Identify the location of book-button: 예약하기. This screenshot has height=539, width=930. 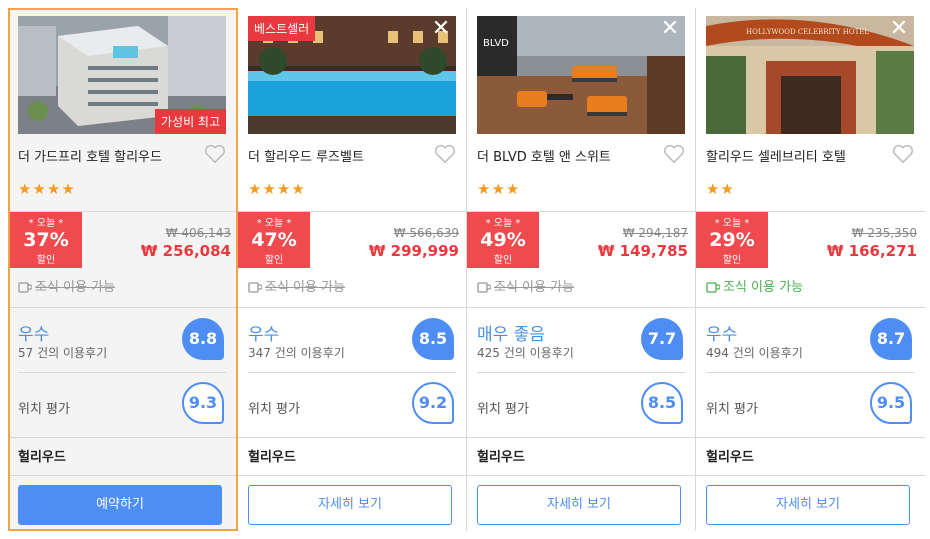
(120, 505).